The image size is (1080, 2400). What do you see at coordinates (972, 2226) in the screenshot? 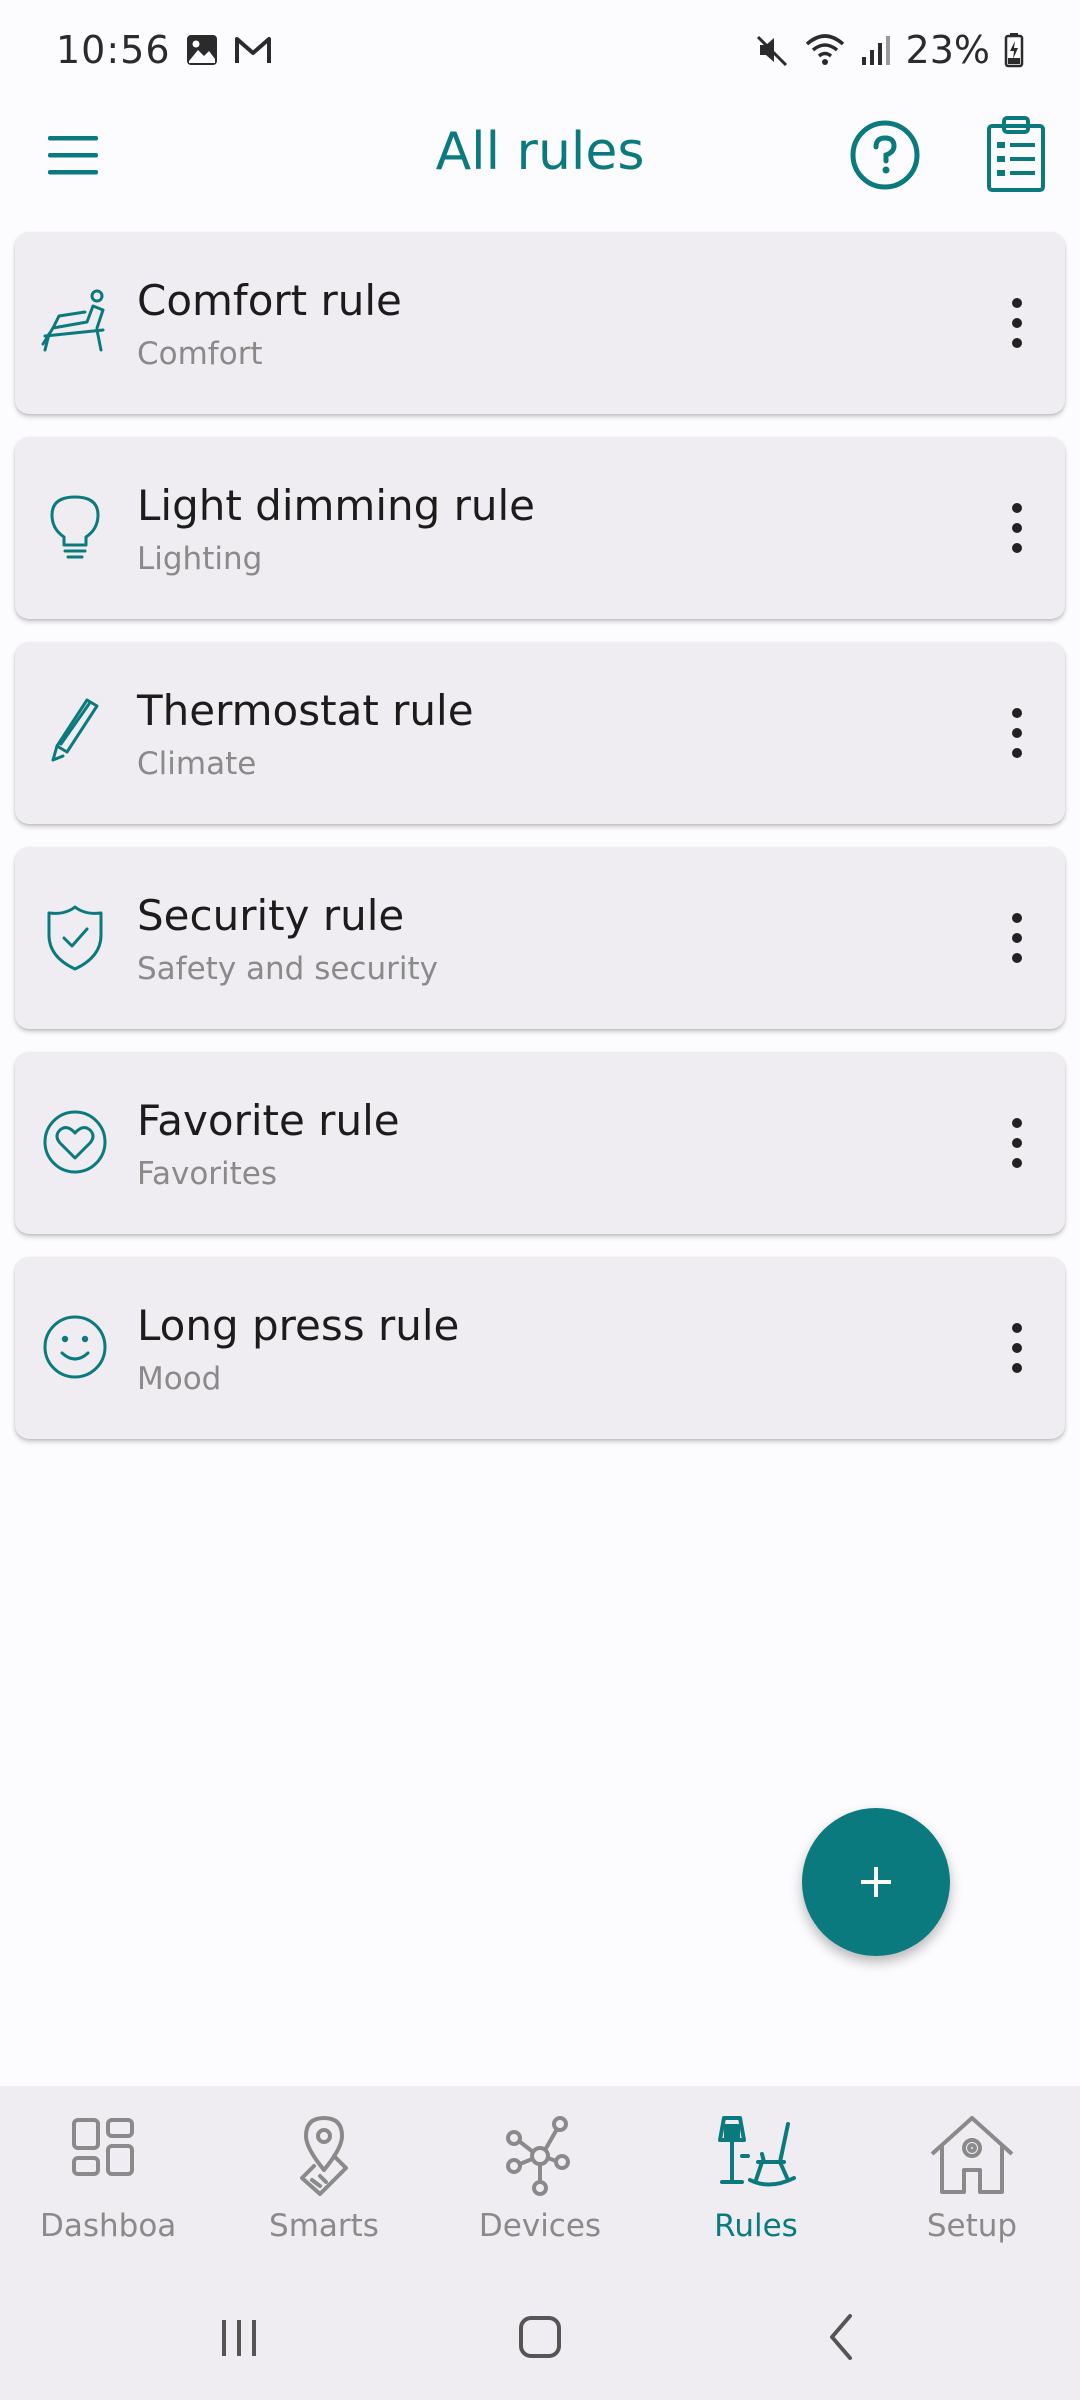
I see `nav-label: Setup` at bounding box center [972, 2226].